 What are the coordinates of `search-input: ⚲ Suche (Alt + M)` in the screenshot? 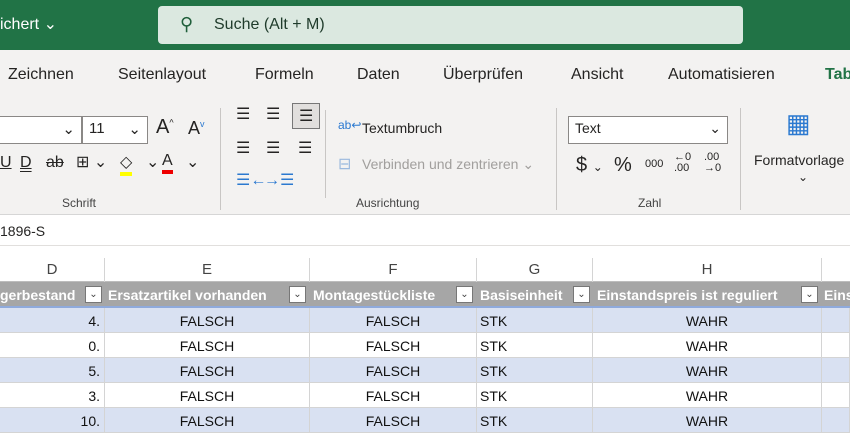 It's located at (450, 25).